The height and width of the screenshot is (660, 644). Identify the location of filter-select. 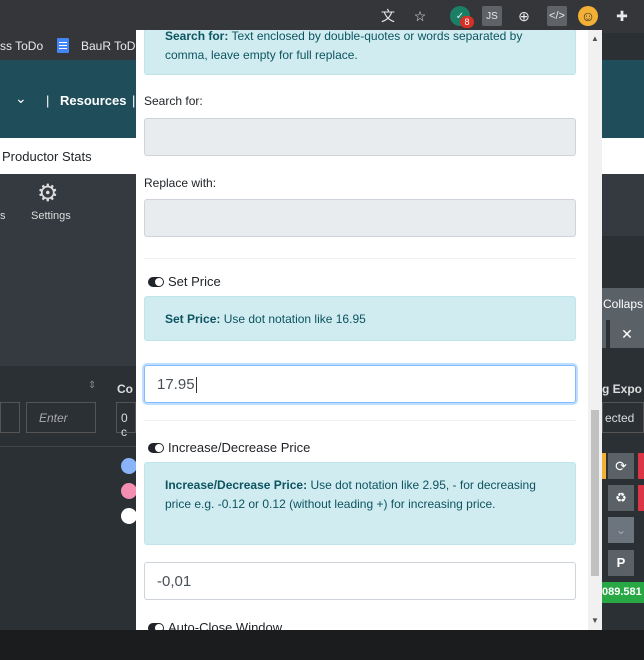
(10, 417).